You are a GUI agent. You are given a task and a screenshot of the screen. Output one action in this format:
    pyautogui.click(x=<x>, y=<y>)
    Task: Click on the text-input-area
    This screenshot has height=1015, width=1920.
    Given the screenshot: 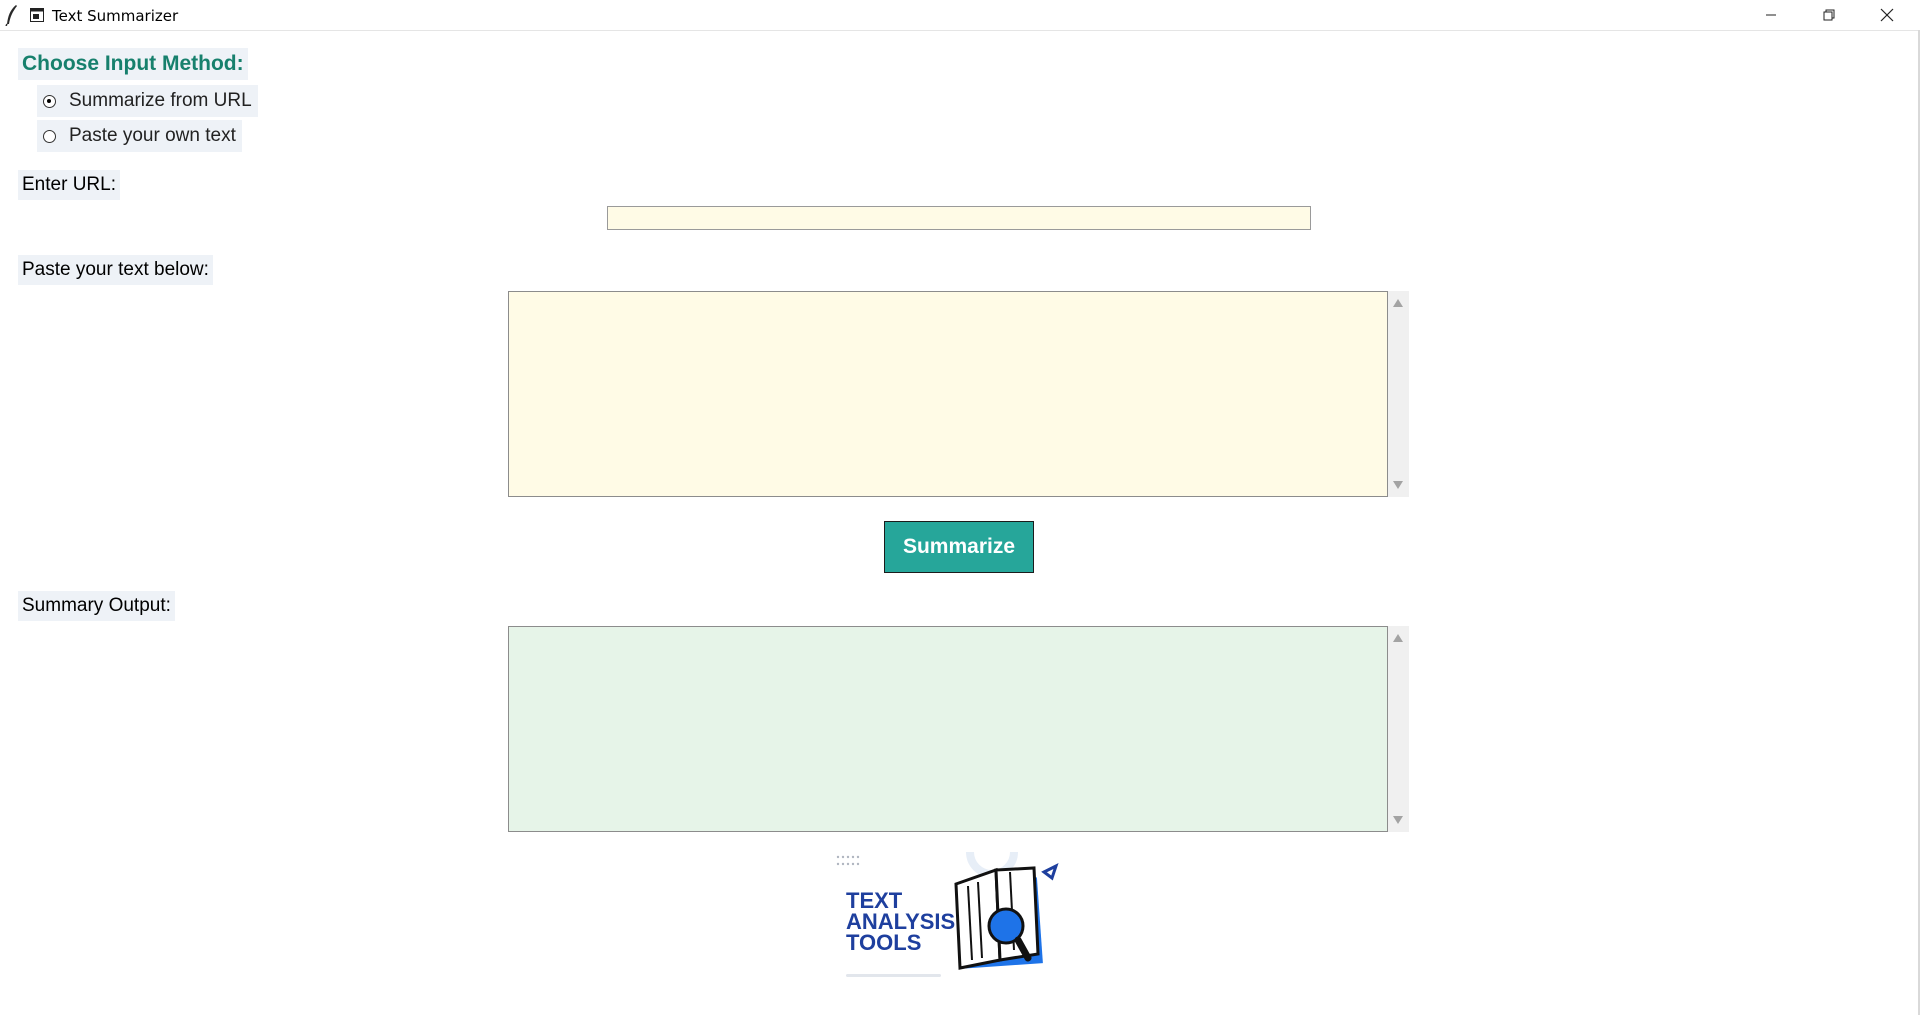 What is the action you would take?
    pyautogui.click(x=958, y=394)
    